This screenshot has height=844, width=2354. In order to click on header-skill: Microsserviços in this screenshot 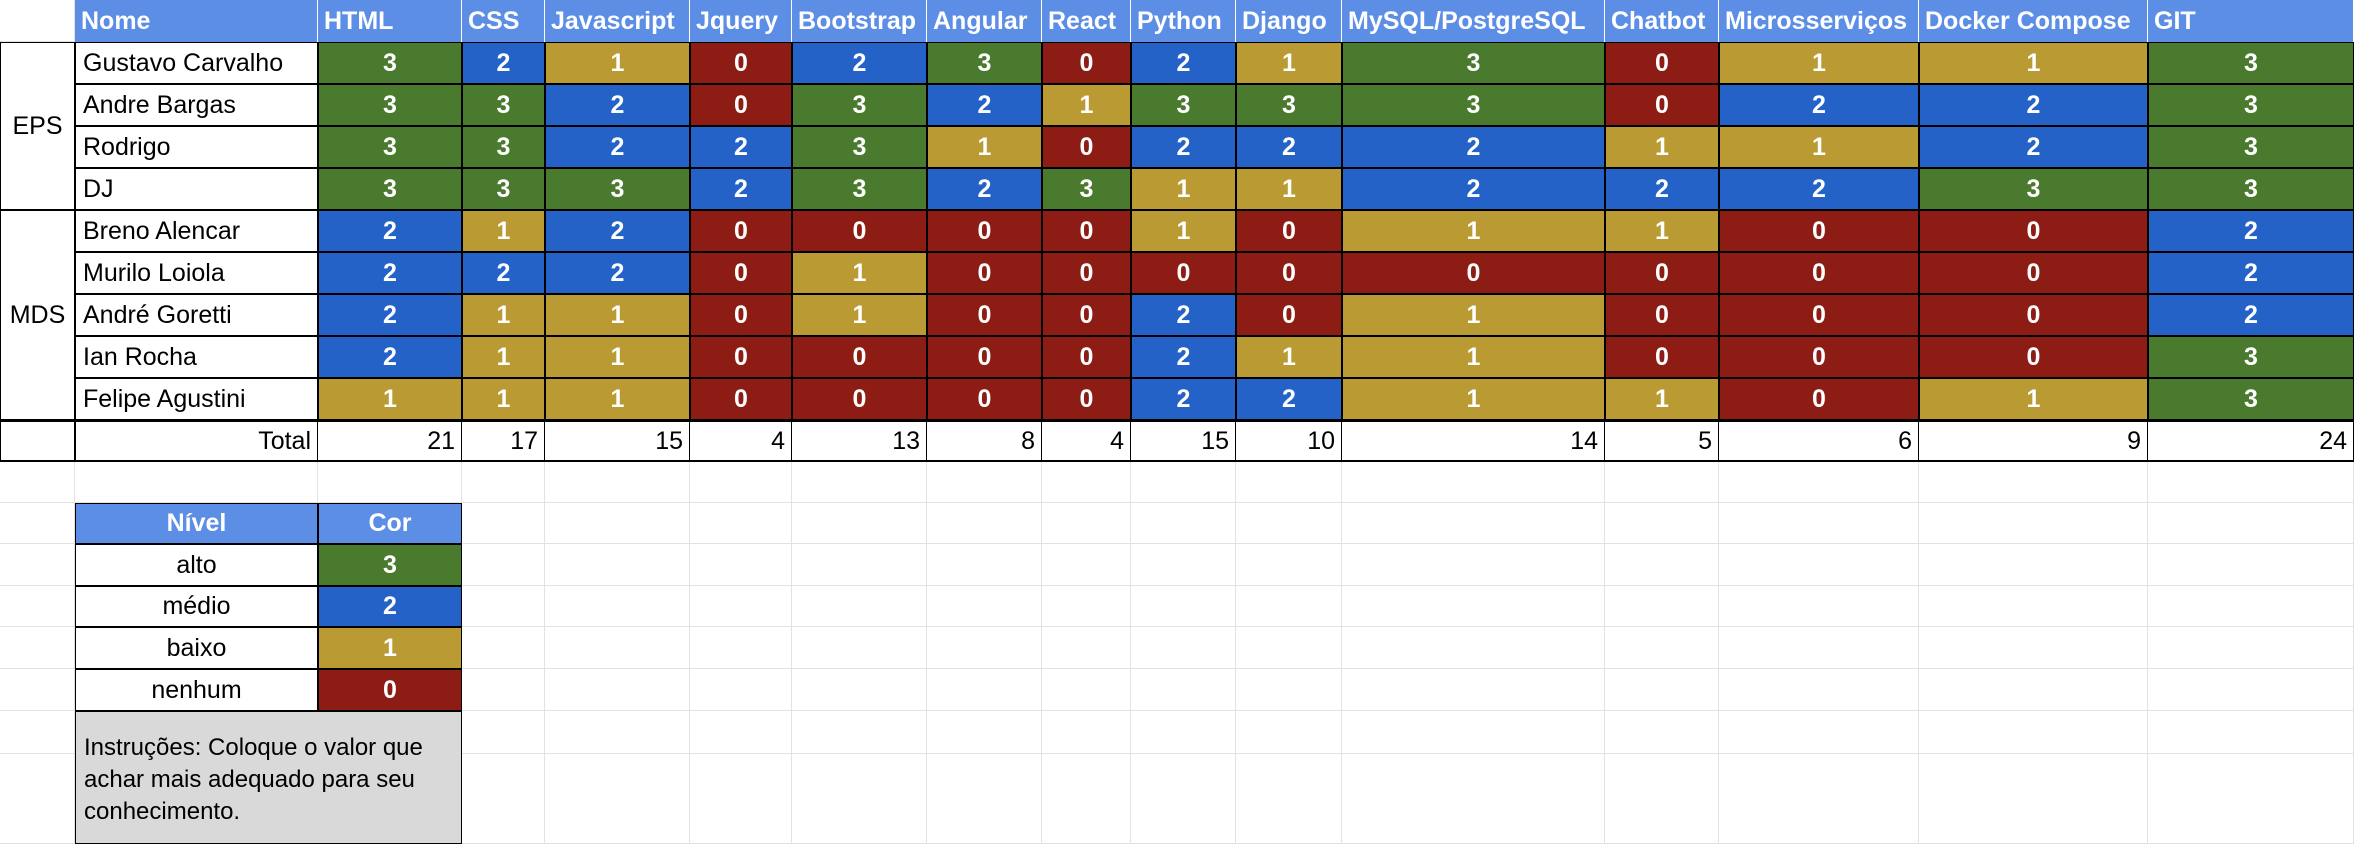, I will do `click(1819, 21)`.